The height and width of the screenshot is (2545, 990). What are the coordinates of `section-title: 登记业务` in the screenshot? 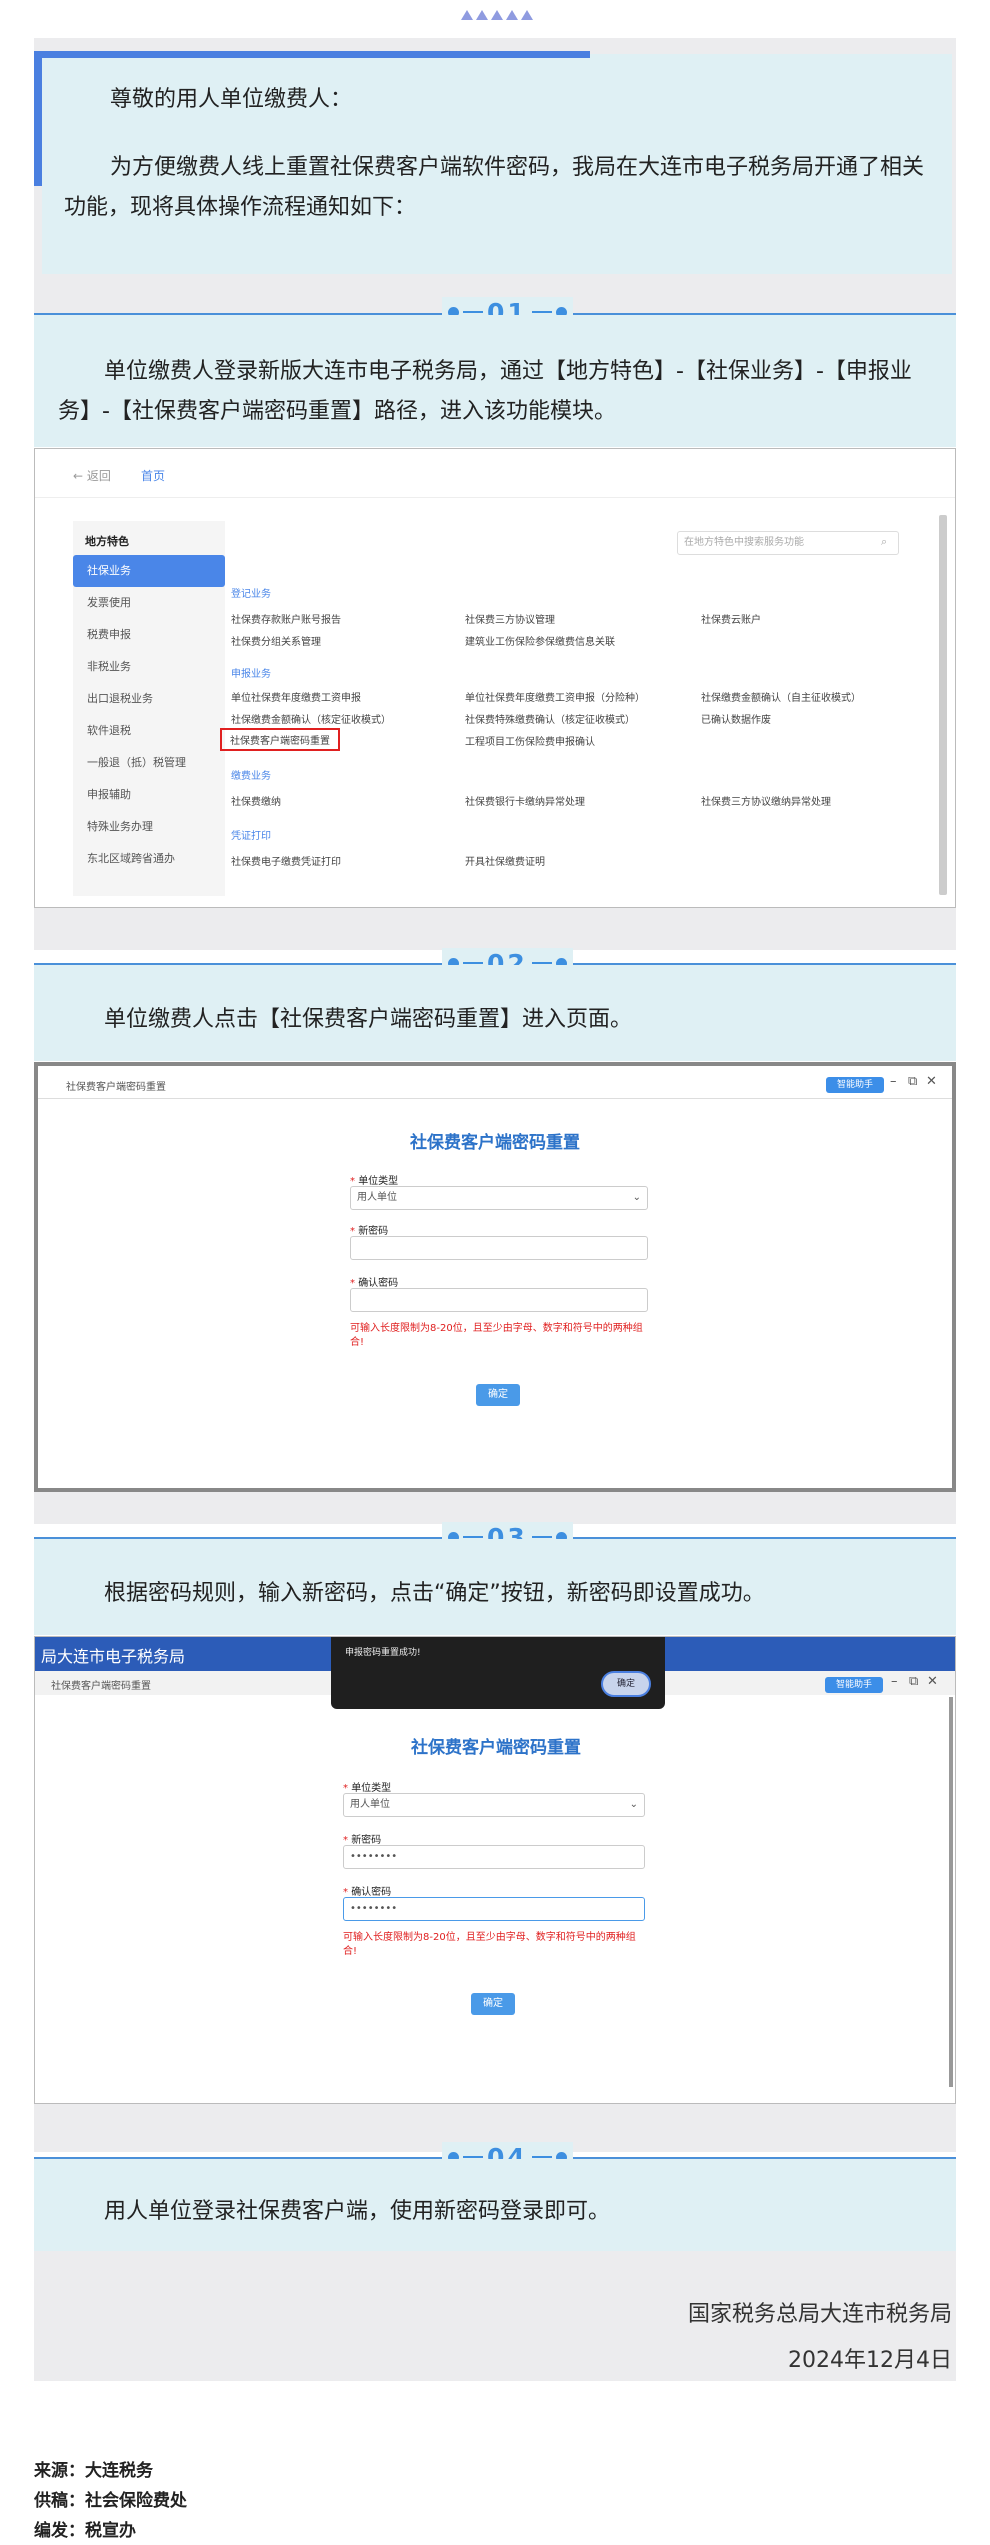 It's located at (251, 594).